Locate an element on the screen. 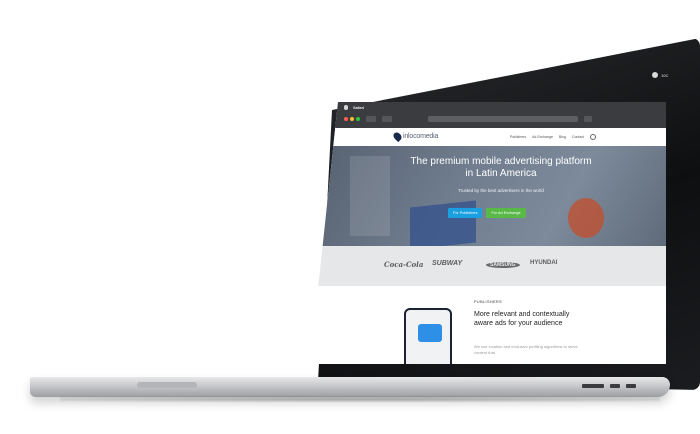 Image resolution: width=700 pixels, height=434 pixels. nav-contact: Contact is located at coordinates (578, 137).